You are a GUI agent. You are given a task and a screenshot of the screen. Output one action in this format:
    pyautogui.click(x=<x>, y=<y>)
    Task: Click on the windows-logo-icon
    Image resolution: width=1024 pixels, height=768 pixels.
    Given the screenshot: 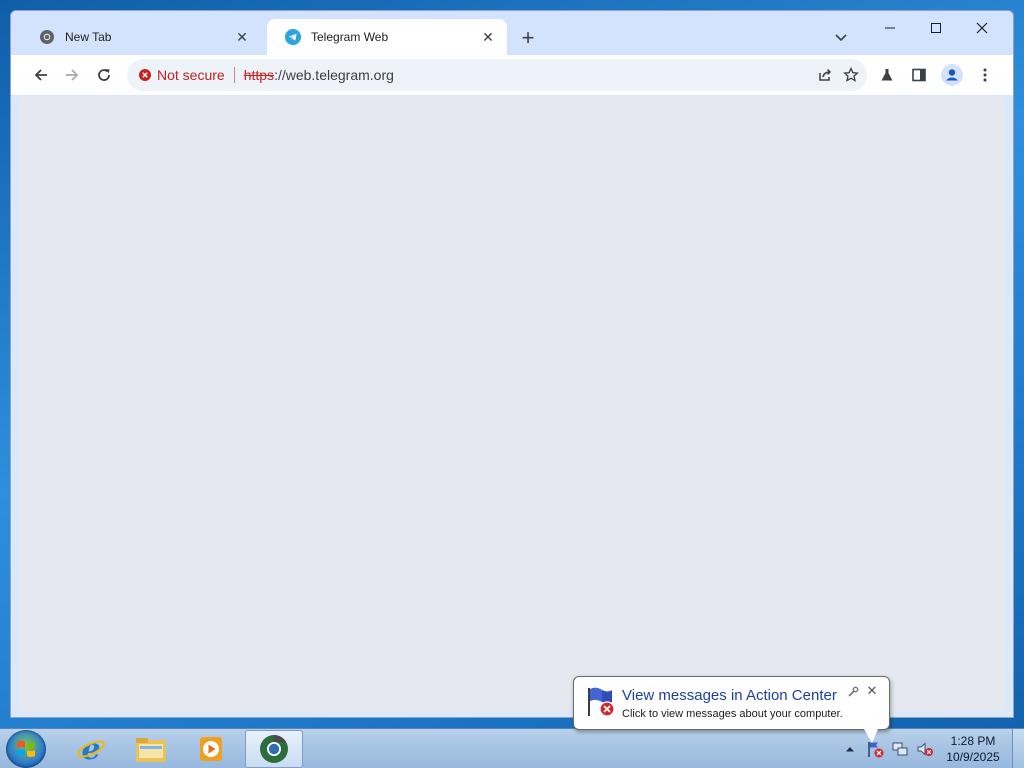 What is the action you would take?
    pyautogui.click(x=26, y=749)
    